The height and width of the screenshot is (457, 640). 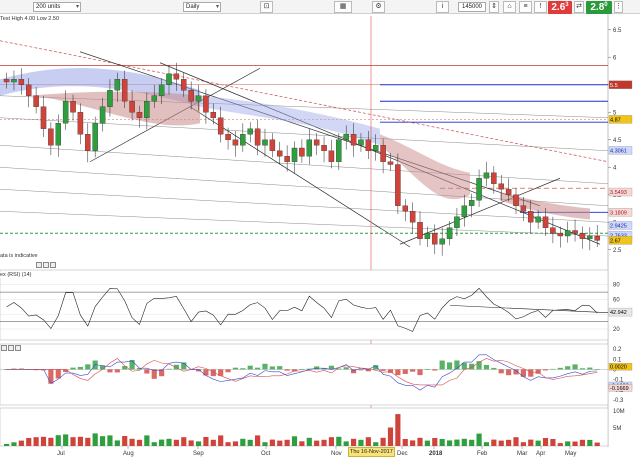 What do you see at coordinates (16, 275) in the screenshot?
I see `rsi-panel-title: ex (RSI) (14)` at bounding box center [16, 275].